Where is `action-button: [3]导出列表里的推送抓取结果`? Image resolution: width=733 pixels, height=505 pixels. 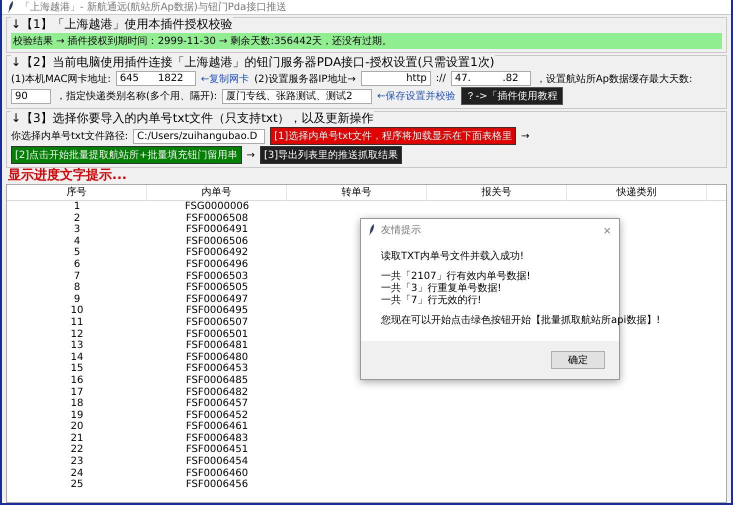
action-button: [3]导出列表里的推送抓取结果 is located at coordinates (331, 155).